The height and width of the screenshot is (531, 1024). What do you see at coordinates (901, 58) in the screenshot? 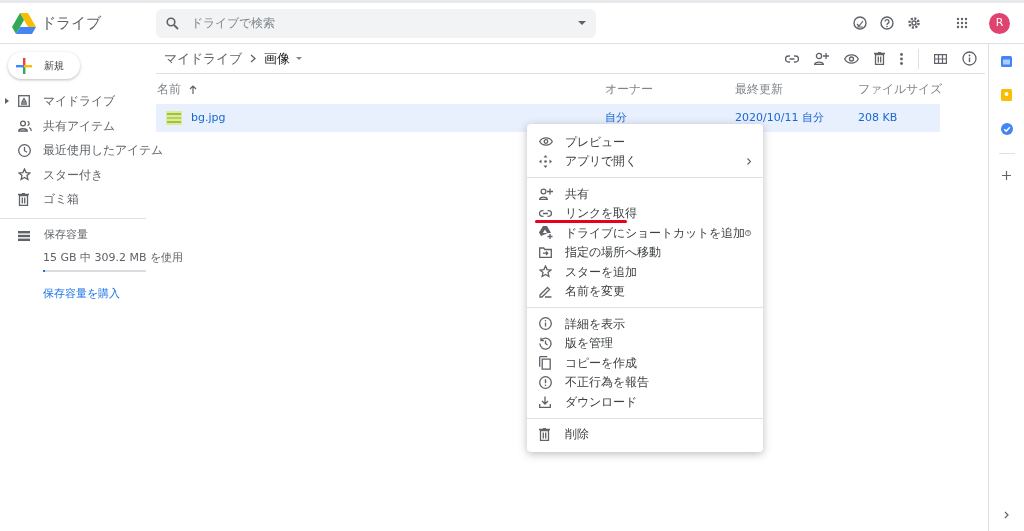
I see `more-icon` at bounding box center [901, 58].